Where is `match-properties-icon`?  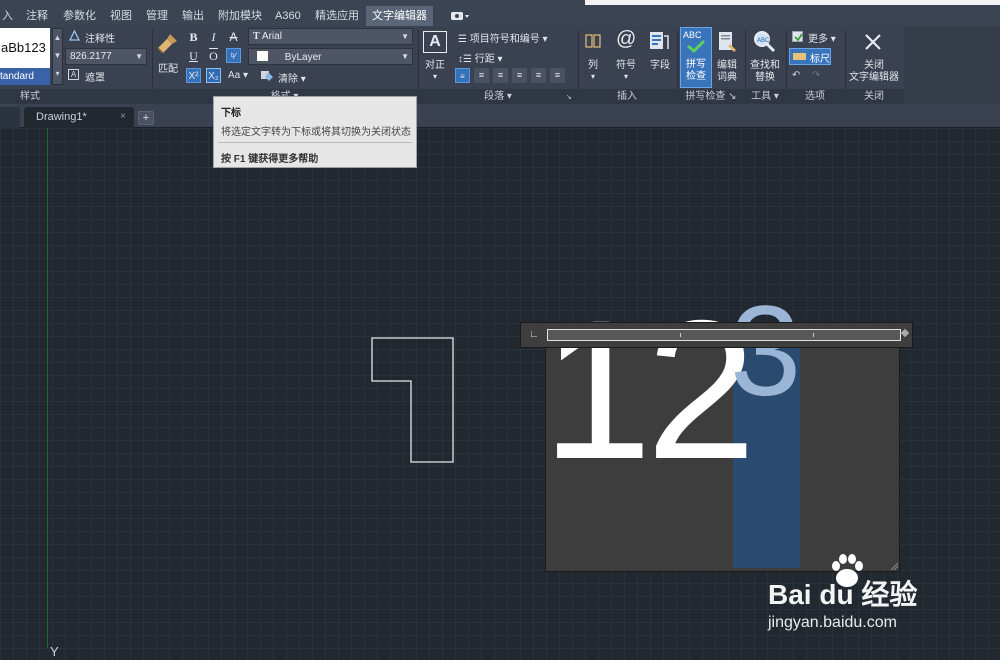
match-properties-icon is located at coordinates (168, 43).